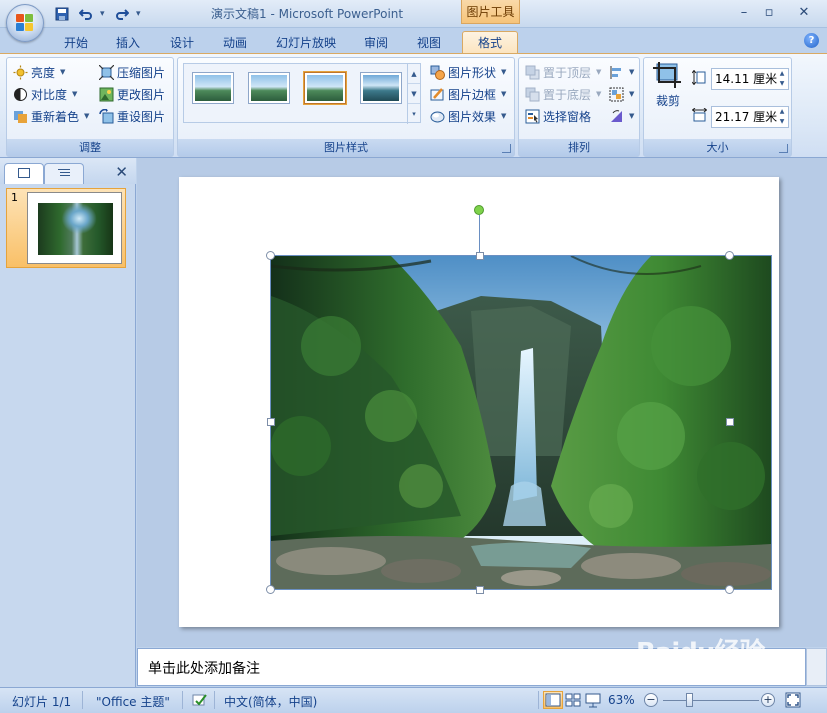 The height and width of the screenshot is (713, 827). What do you see at coordinates (769, 12) in the screenshot?
I see `maximize-button: ▫` at bounding box center [769, 12].